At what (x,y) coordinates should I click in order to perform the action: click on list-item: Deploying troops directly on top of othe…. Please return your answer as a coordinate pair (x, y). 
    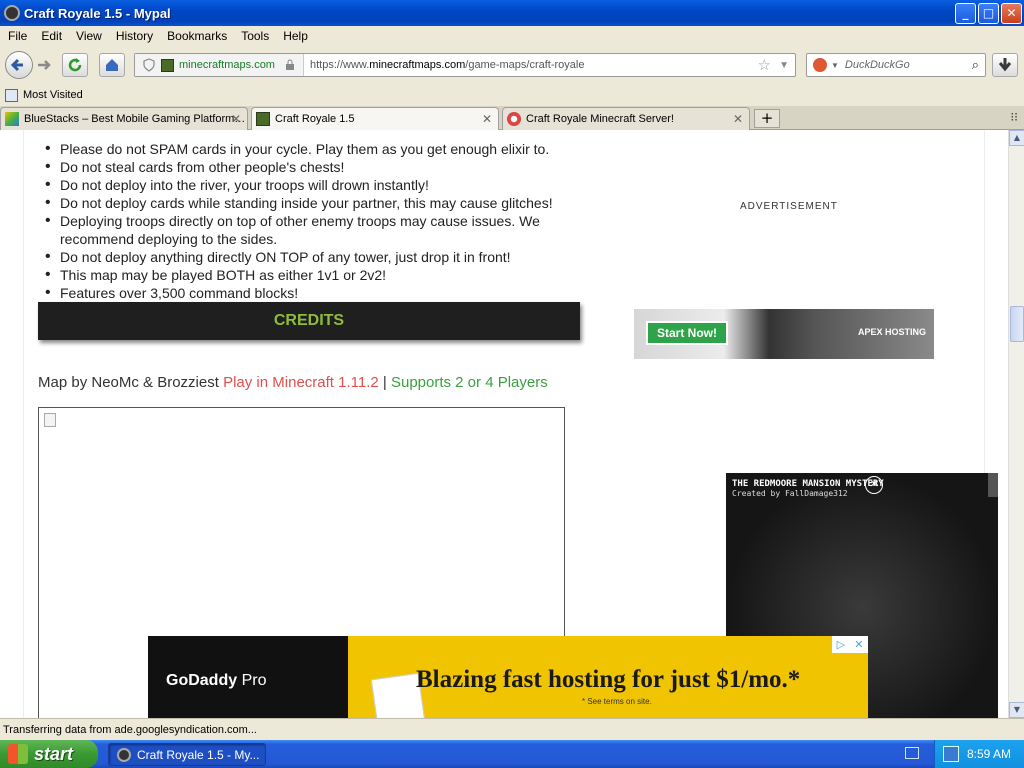
    Looking at the image, I should click on (312, 230).